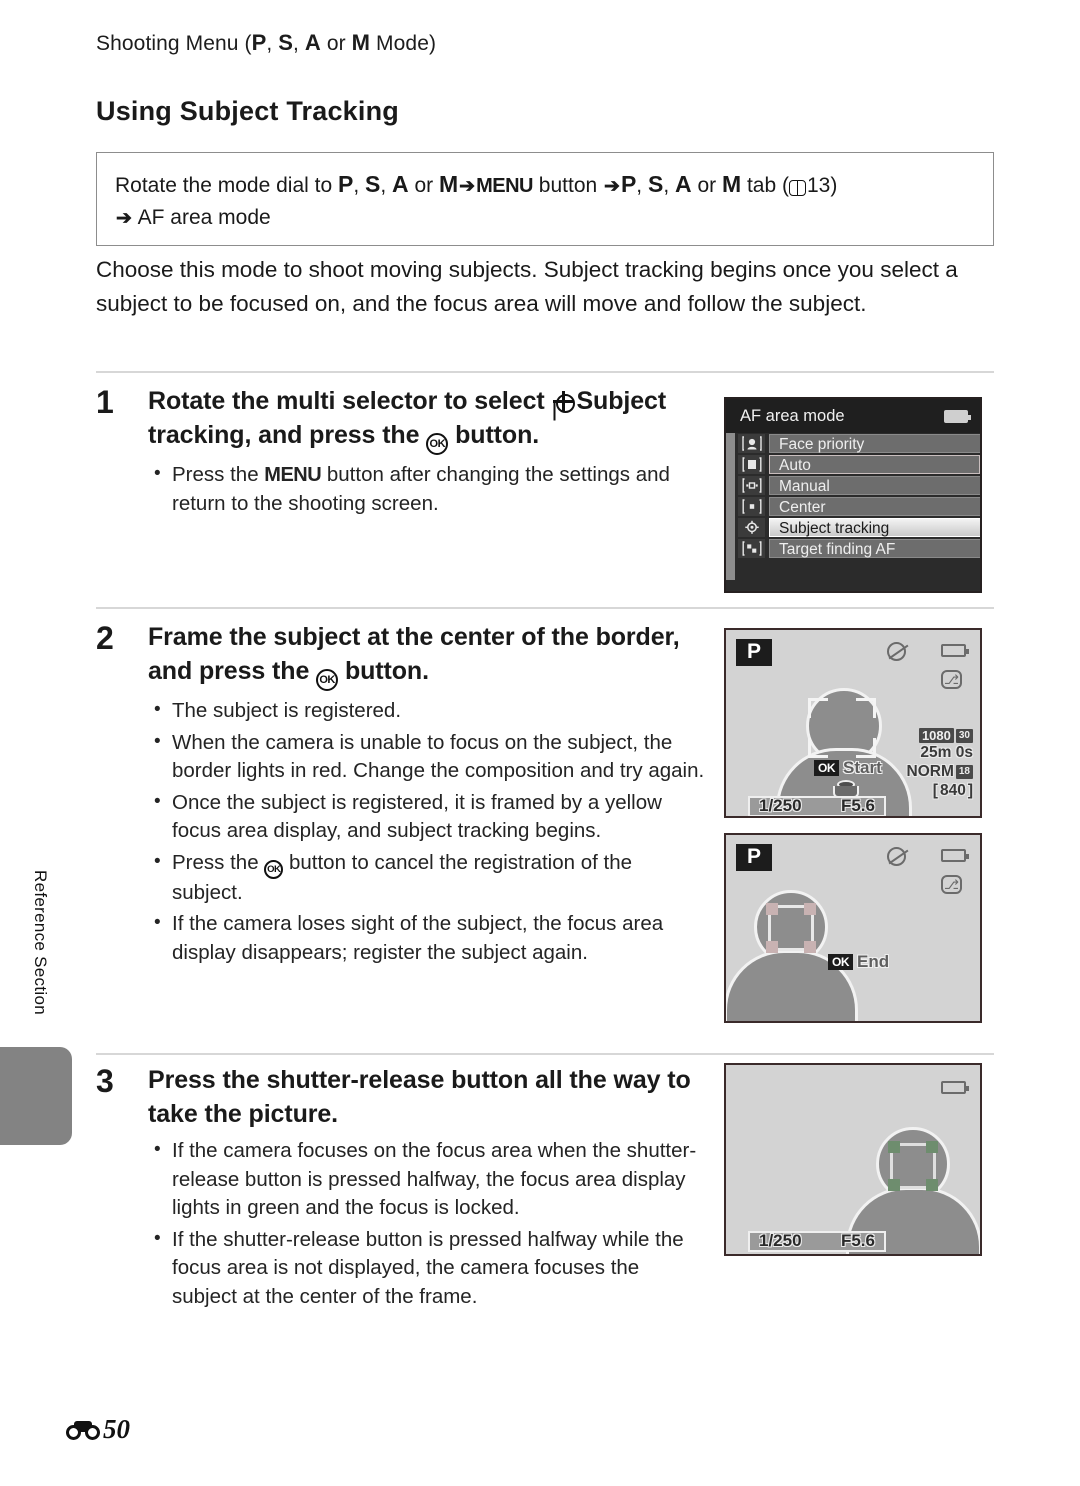  I want to click on arrow-right-icon-1: ➔, so click(467, 186).